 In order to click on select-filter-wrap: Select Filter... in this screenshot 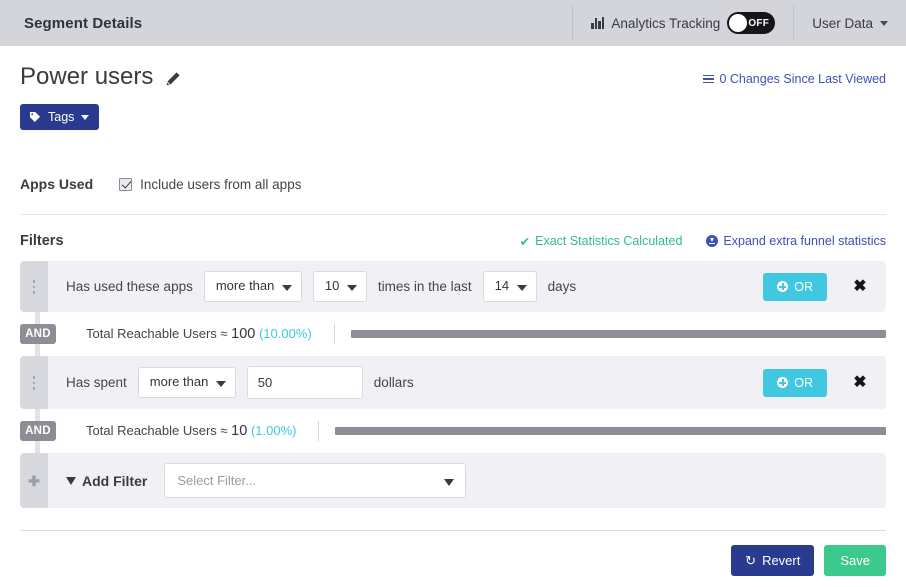, I will do `click(315, 481)`.